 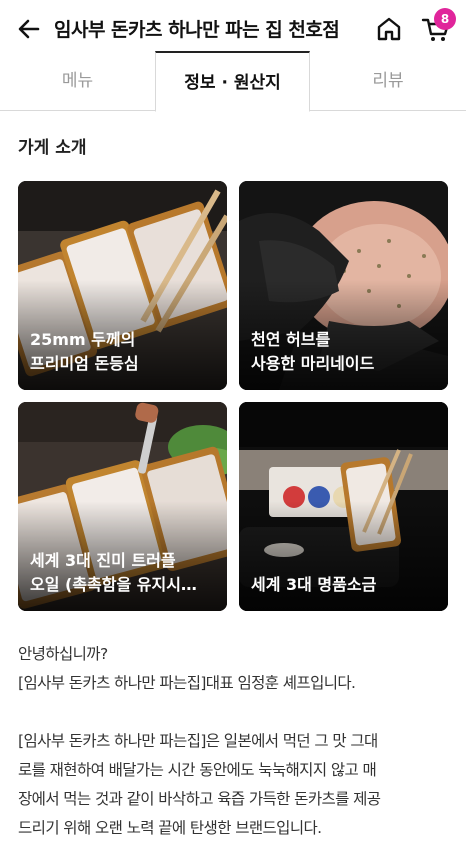 I want to click on page-title: 임사부 돈카츠 하나만 파는 집 천호점, so click(x=197, y=30).